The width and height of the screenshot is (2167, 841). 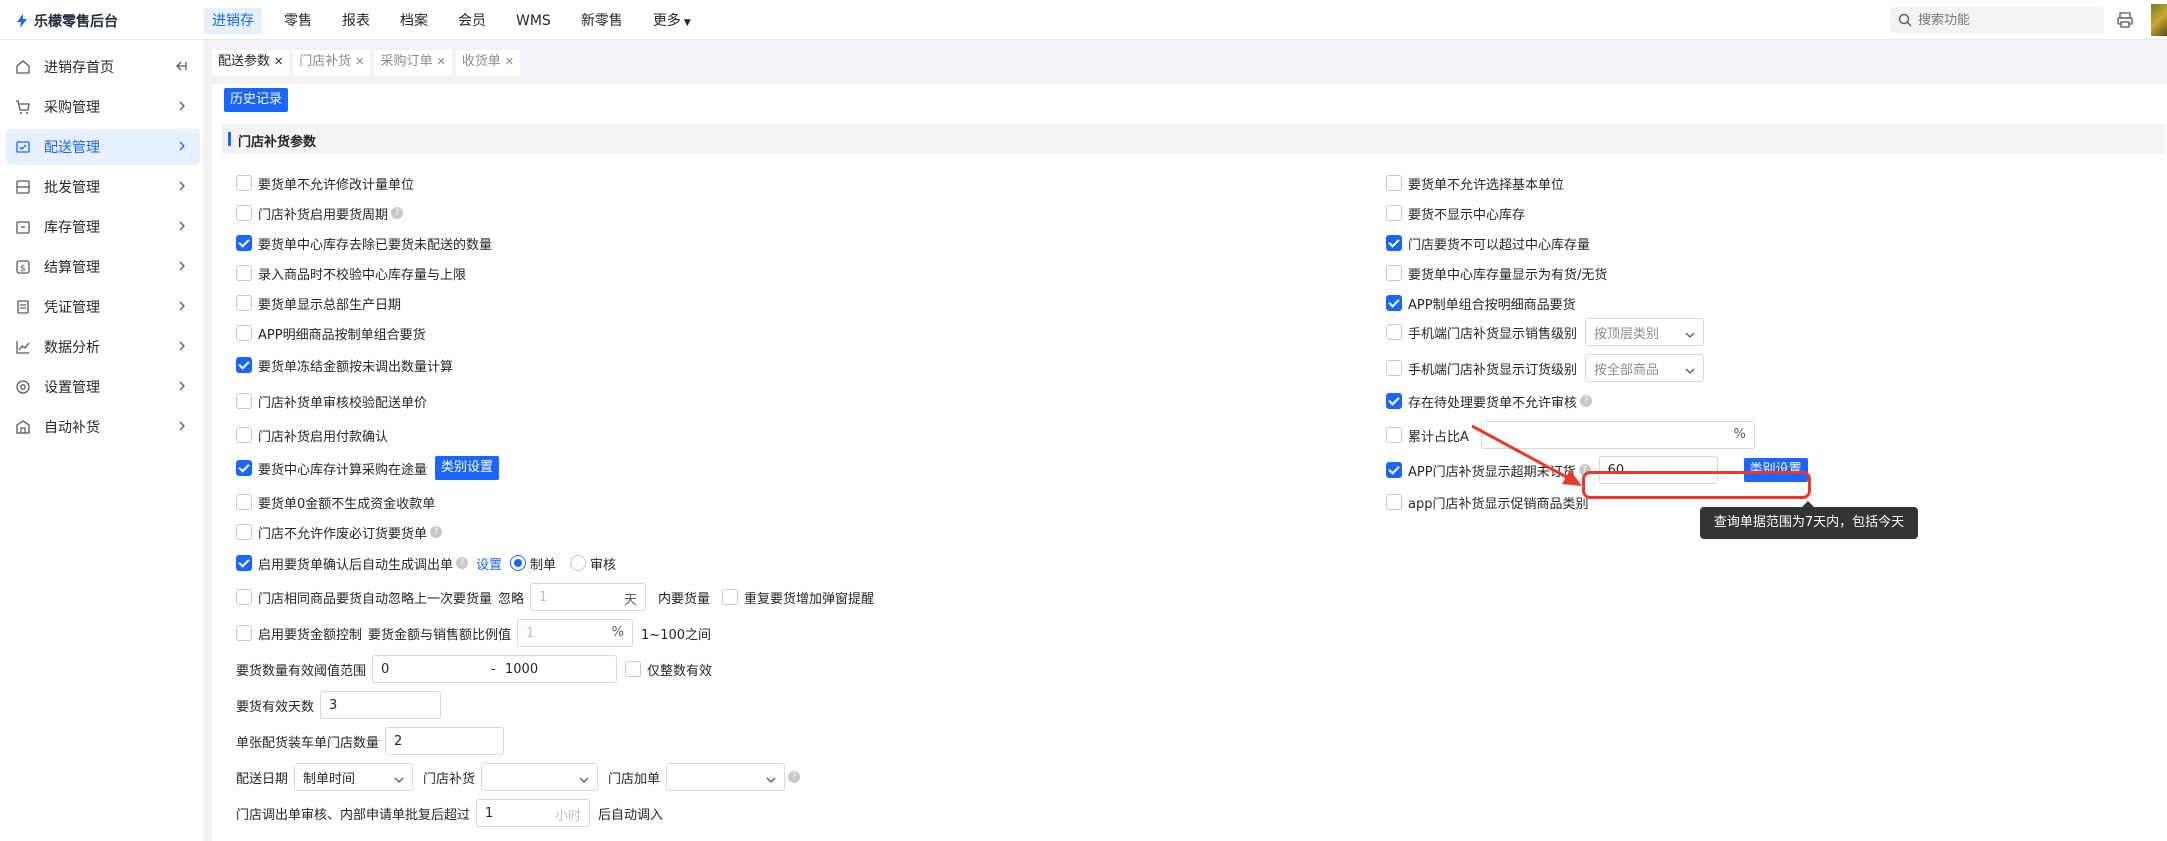 What do you see at coordinates (578, 563) in the screenshot?
I see `radio-audit` at bounding box center [578, 563].